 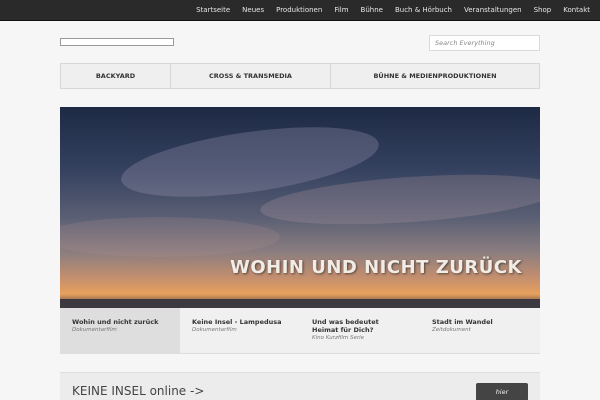 I want to click on promo-text: KEINE INSEL online ->, so click(x=138, y=391).